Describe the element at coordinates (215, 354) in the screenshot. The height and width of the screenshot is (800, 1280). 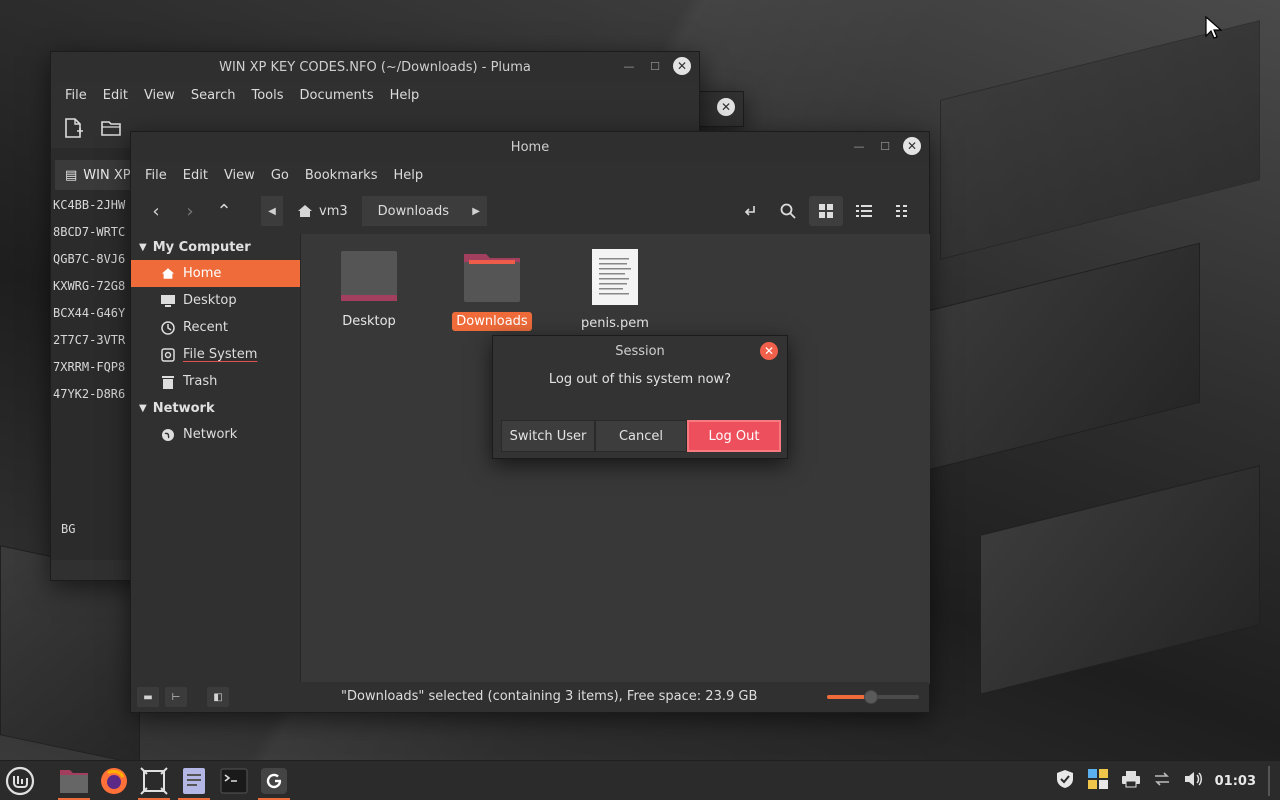
I see `sidebar-item-file-system: File System` at that location.